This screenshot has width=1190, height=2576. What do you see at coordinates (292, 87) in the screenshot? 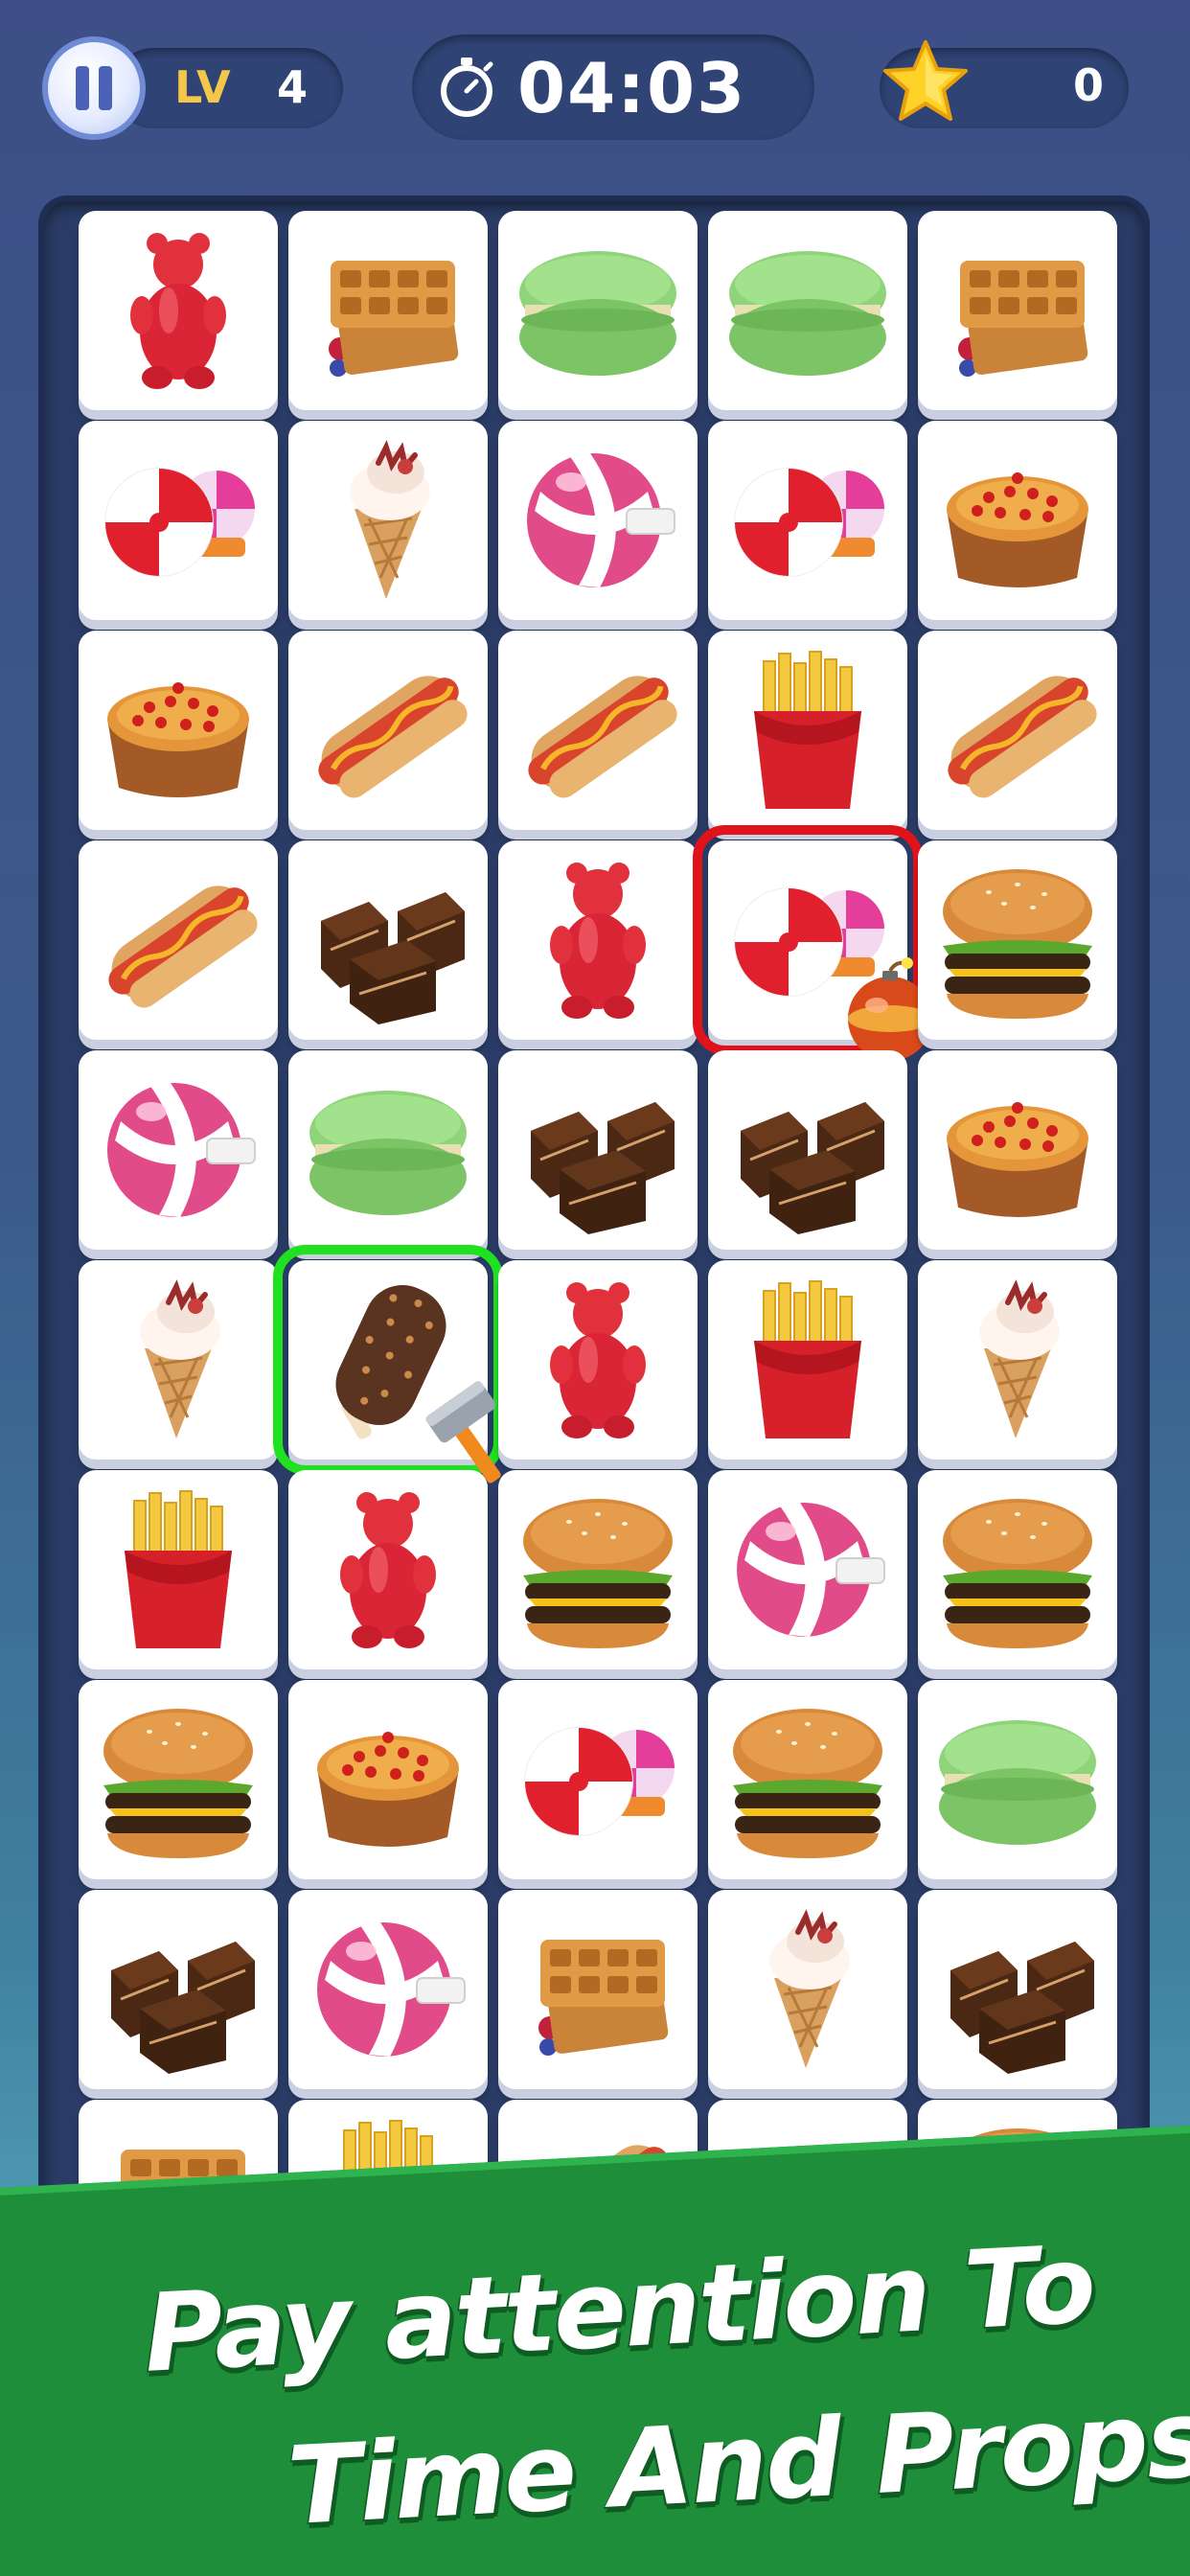
I see `level-value: 4` at bounding box center [292, 87].